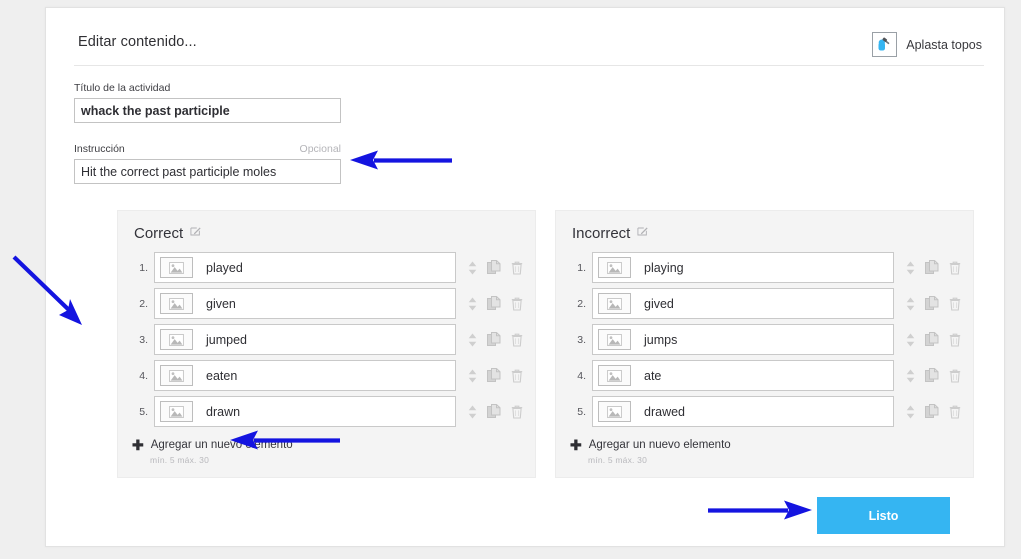 This screenshot has width=1021, height=559. Describe the element at coordinates (618, 460) in the screenshot. I see `incorrect-minmax-hint: mín. 5 máx. 30` at that location.